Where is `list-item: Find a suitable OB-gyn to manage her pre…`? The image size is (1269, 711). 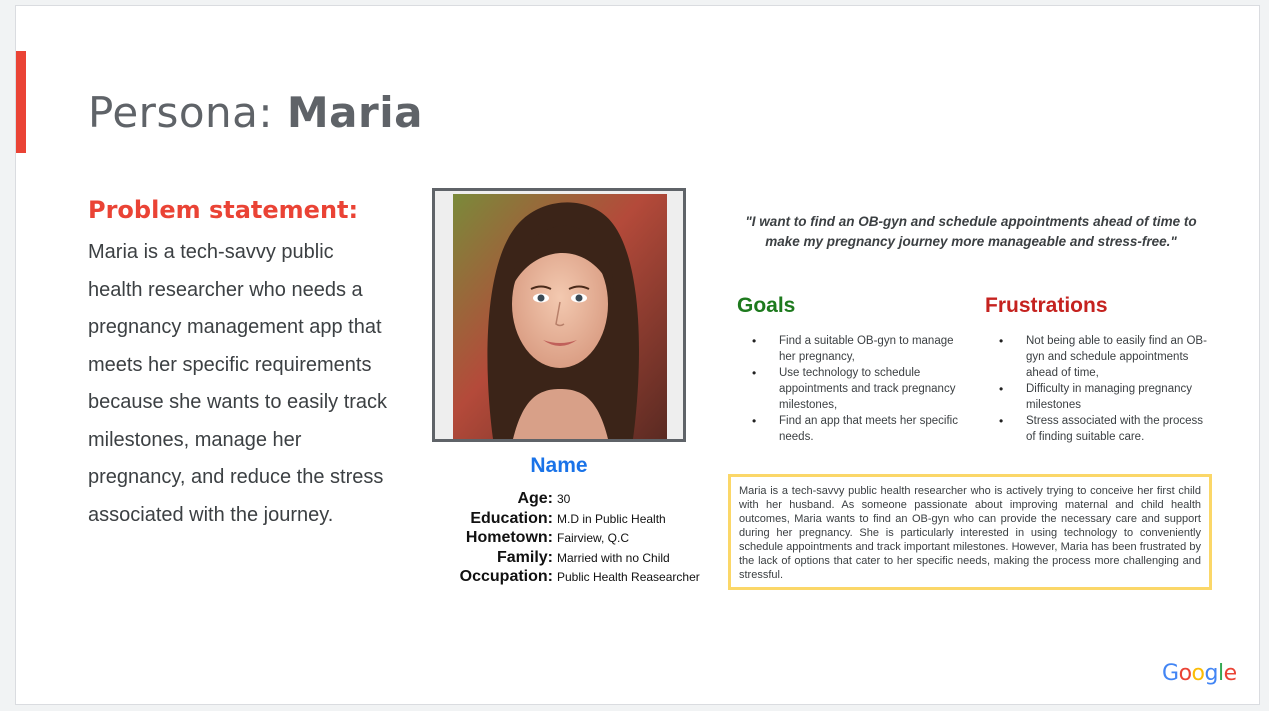 list-item: Find a suitable OB-gyn to manage her pre… is located at coordinates (857, 349).